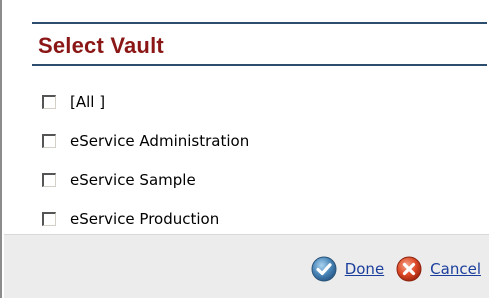 Image resolution: width=489 pixels, height=298 pixels. What do you see at coordinates (252, 140) in the screenshot?
I see `vault-item-eservice-administration: eService Administration` at bounding box center [252, 140].